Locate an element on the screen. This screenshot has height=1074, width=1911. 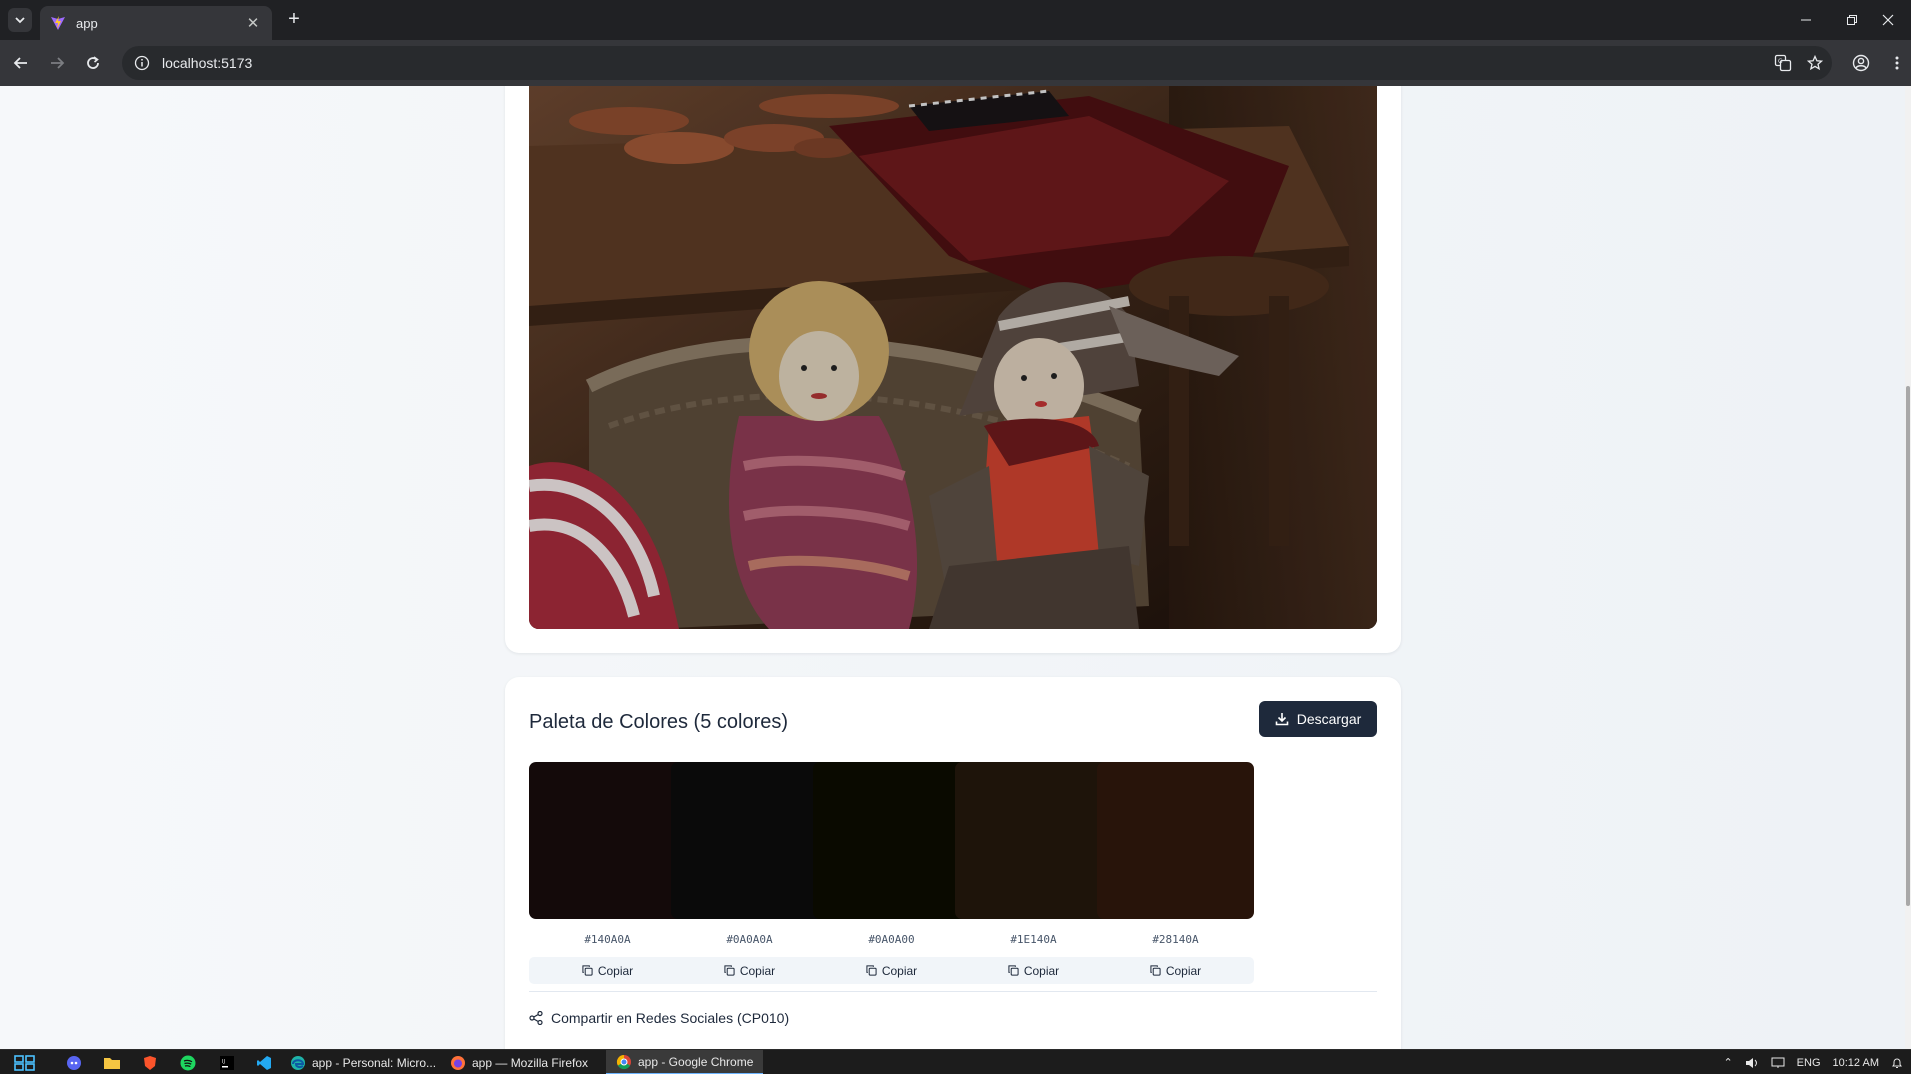
file-explorer-taskbar-icon is located at coordinates (112, 1062).